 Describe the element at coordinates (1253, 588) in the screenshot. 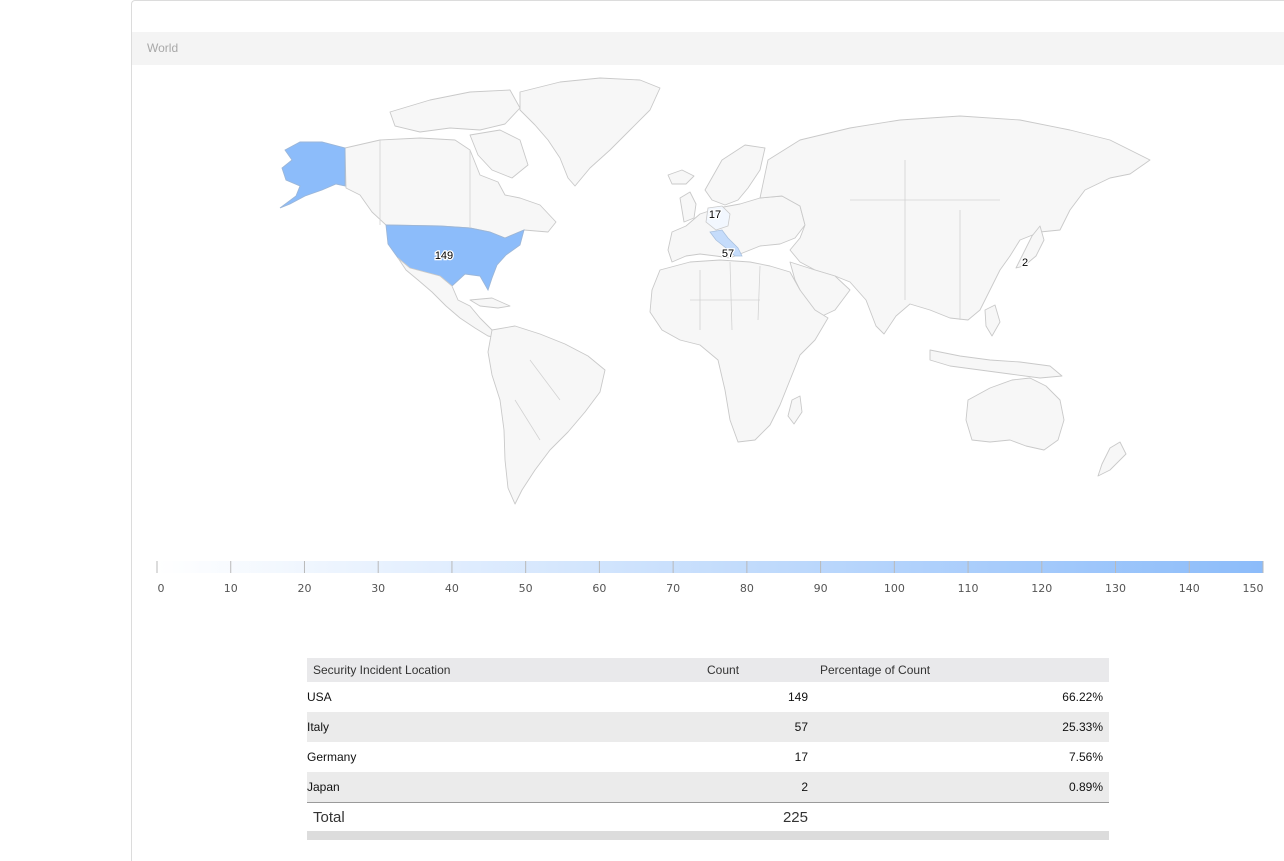

I see `legend-tick-label: 150` at that location.